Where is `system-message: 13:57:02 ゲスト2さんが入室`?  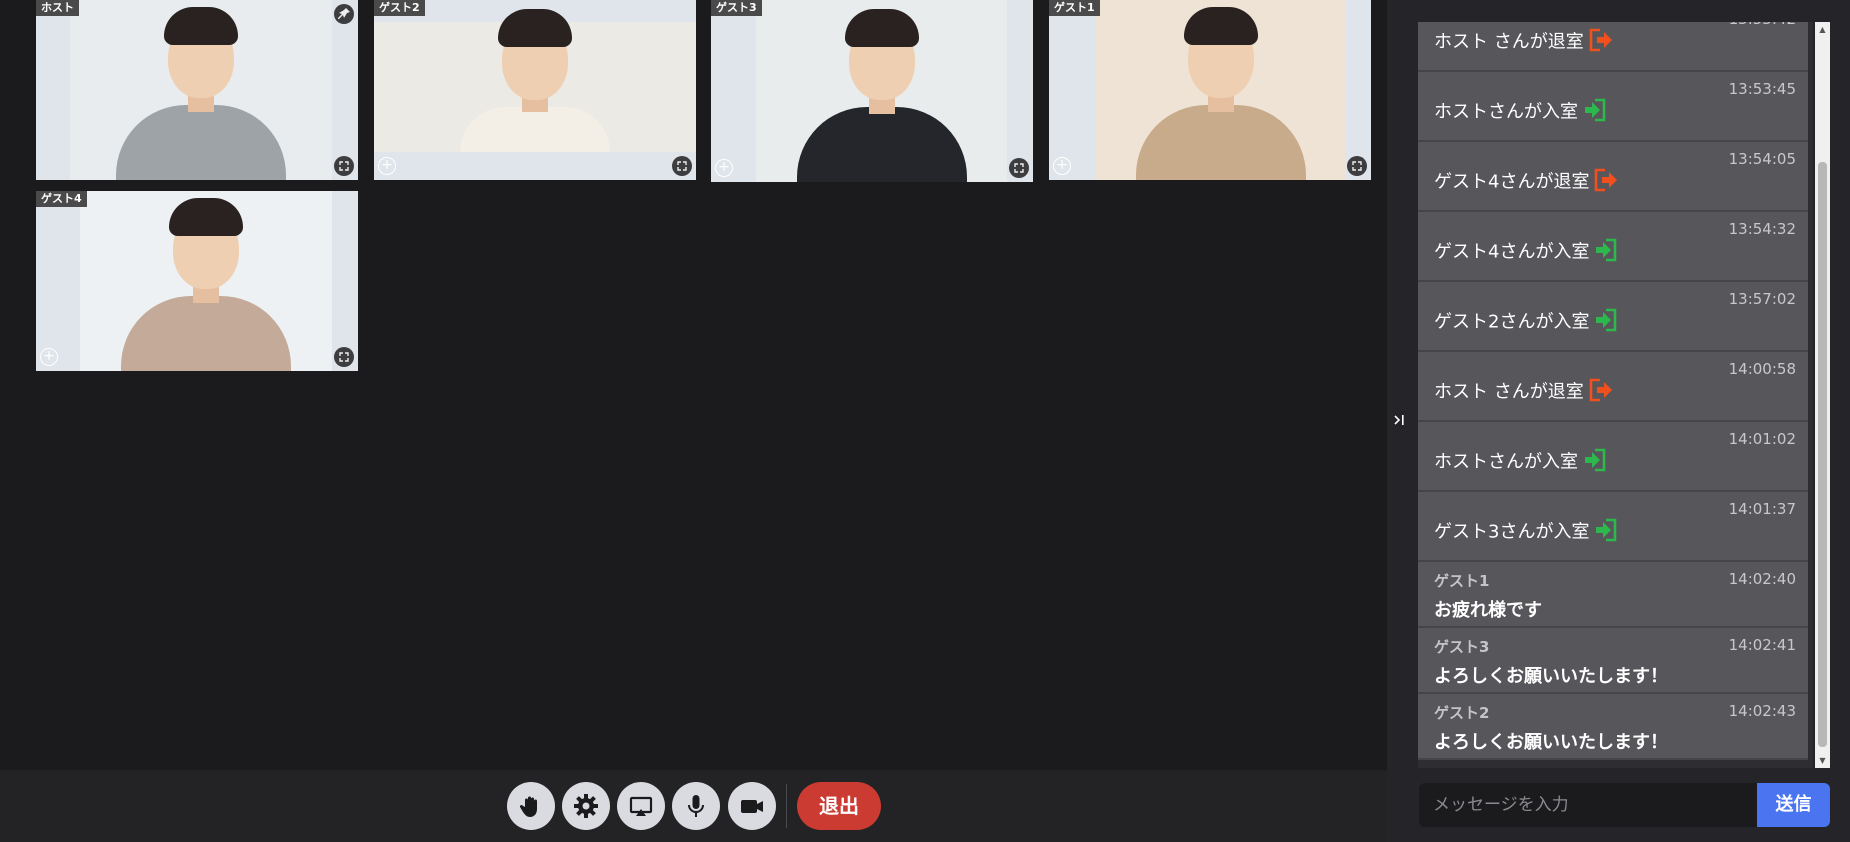
system-message: 13:57:02 ゲスト2さんが入室 is located at coordinates (1613, 317).